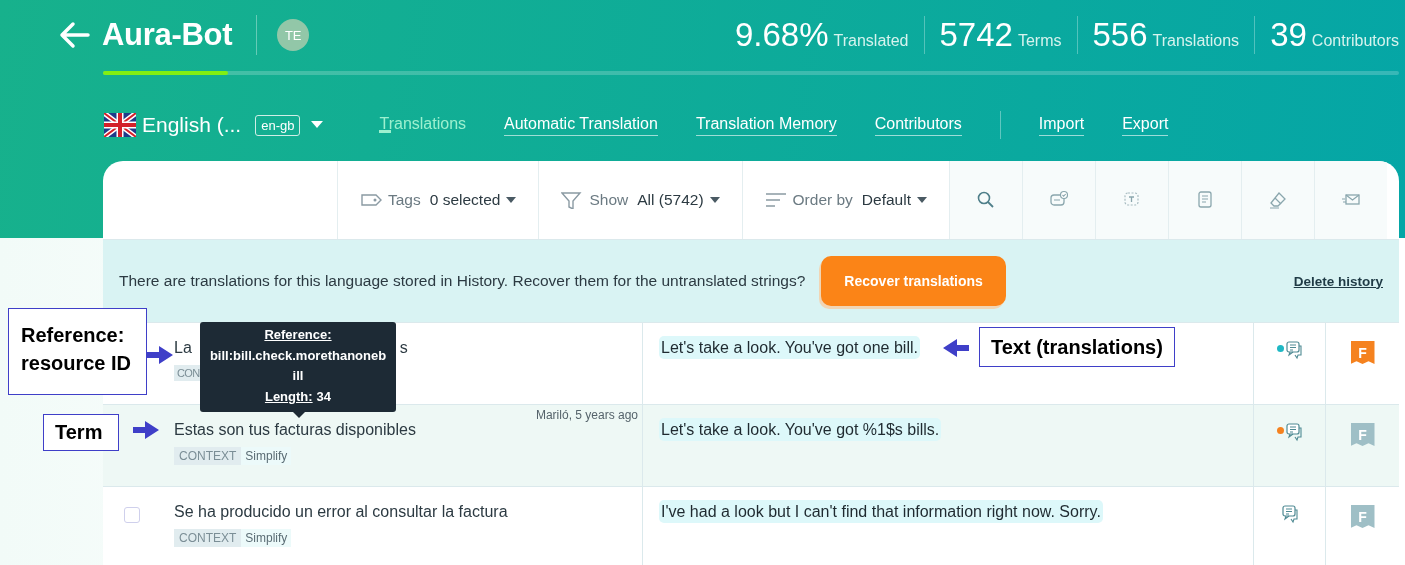 This screenshot has width=1405, height=565. Describe the element at coordinates (188, 373) in the screenshot. I see `context-tag: CON` at that location.